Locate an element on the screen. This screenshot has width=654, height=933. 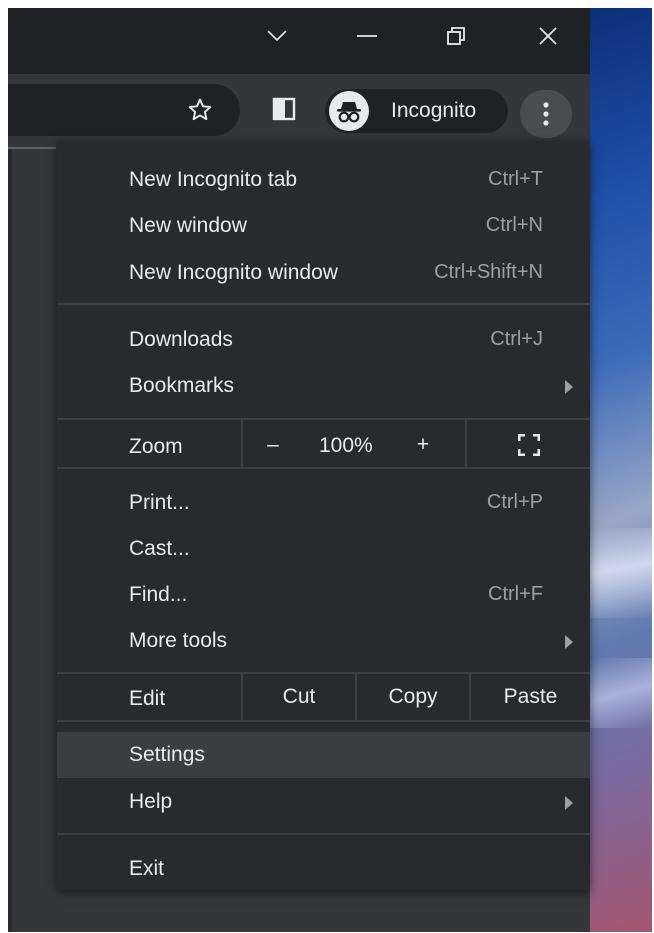
page-divider is located at coordinates (32, 148).